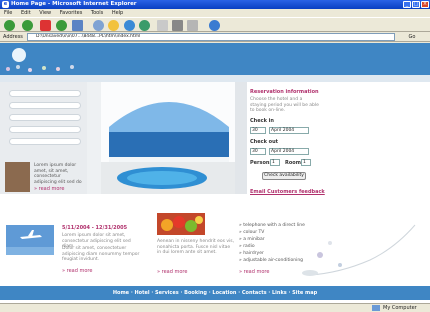 The width and height of the screenshot is (430, 312). I want to click on persons-input: 1, so click(275, 162).